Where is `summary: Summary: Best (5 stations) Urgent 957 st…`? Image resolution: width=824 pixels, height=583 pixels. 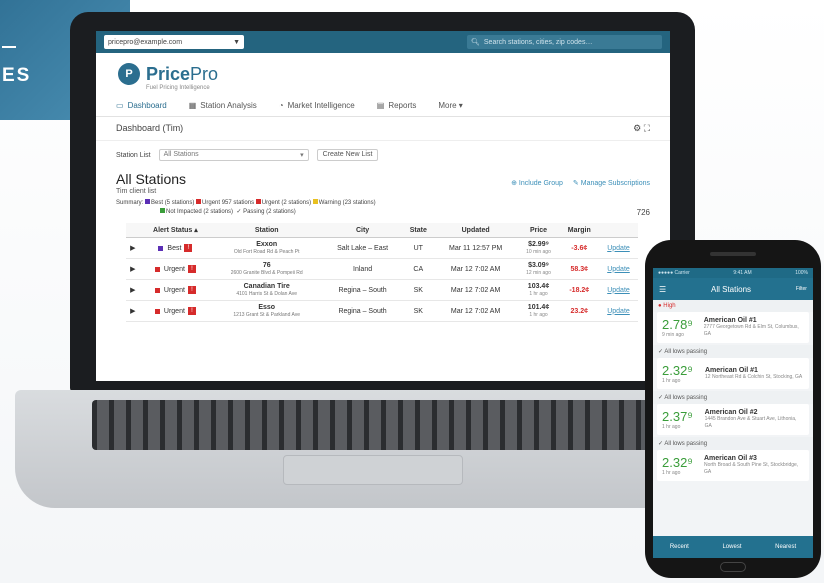
summary: Summary: Best (5 stations) Urgent 957 st… is located at coordinates (383, 208).